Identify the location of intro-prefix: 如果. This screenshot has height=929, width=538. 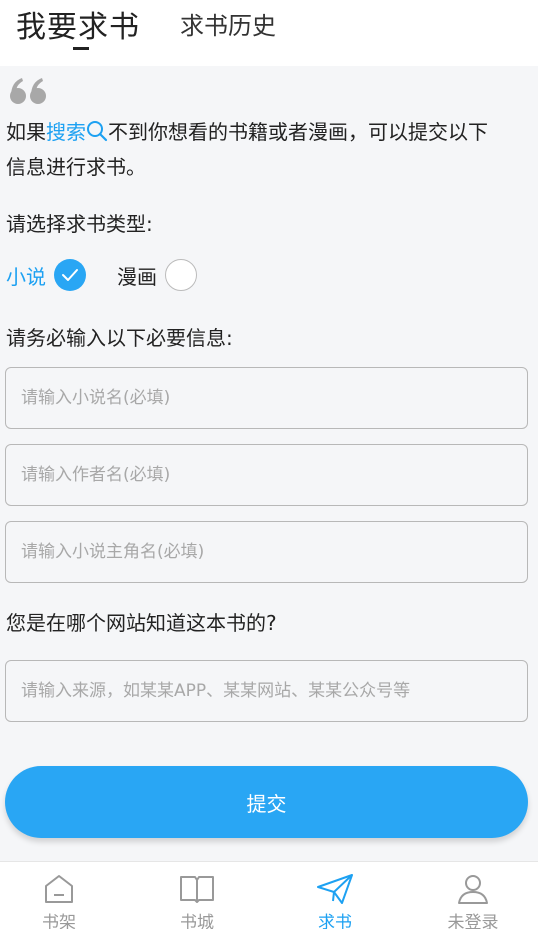
(26, 132).